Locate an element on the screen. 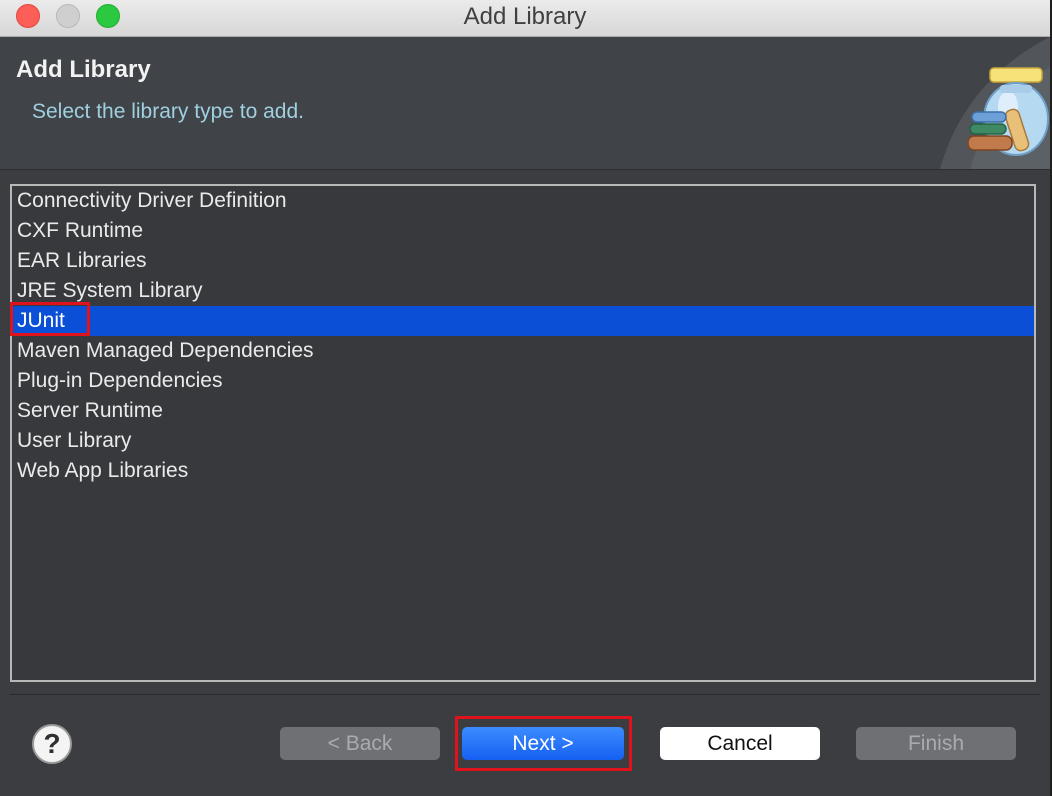 Image resolution: width=1052 pixels, height=796 pixels. window-title: Add Library is located at coordinates (525, 16).